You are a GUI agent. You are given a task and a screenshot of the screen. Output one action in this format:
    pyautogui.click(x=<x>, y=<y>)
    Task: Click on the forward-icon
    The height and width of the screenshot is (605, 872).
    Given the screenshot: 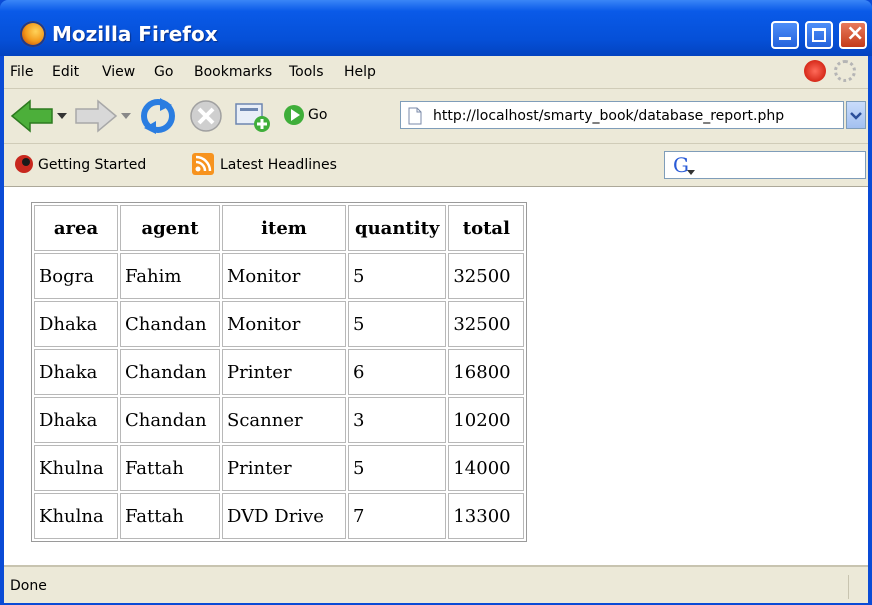 What is the action you would take?
    pyautogui.click(x=96, y=116)
    